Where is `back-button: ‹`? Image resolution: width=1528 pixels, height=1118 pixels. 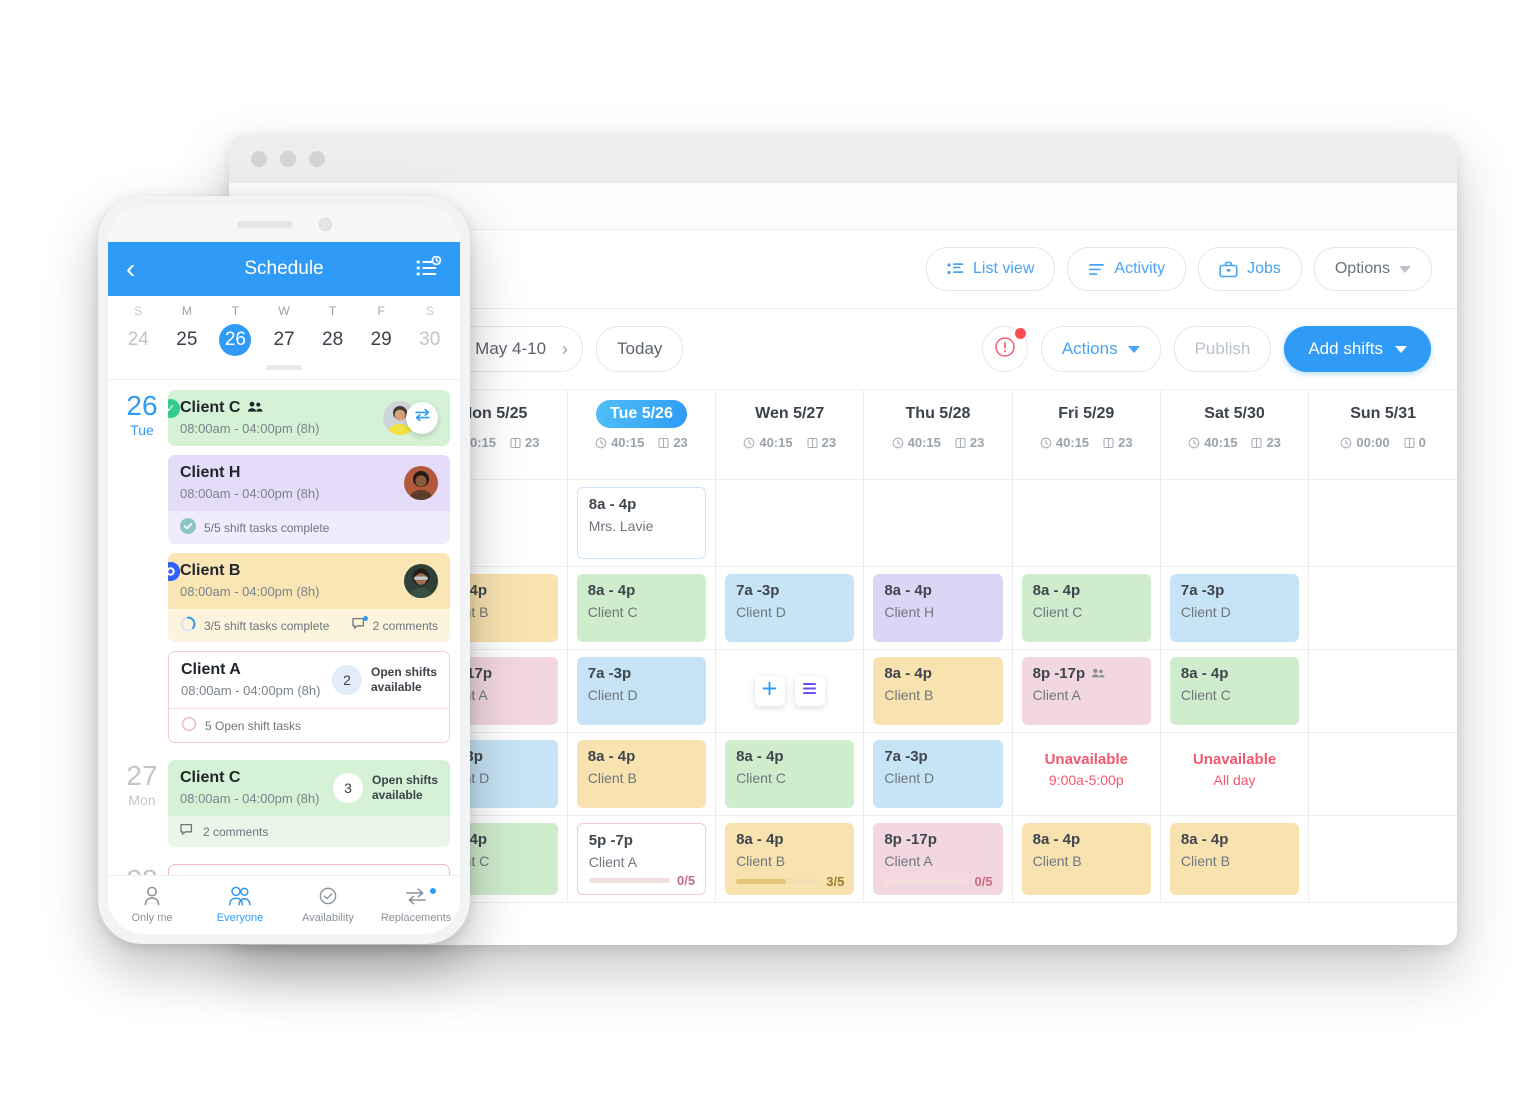
back-button: ‹ is located at coordinates (130, 269).